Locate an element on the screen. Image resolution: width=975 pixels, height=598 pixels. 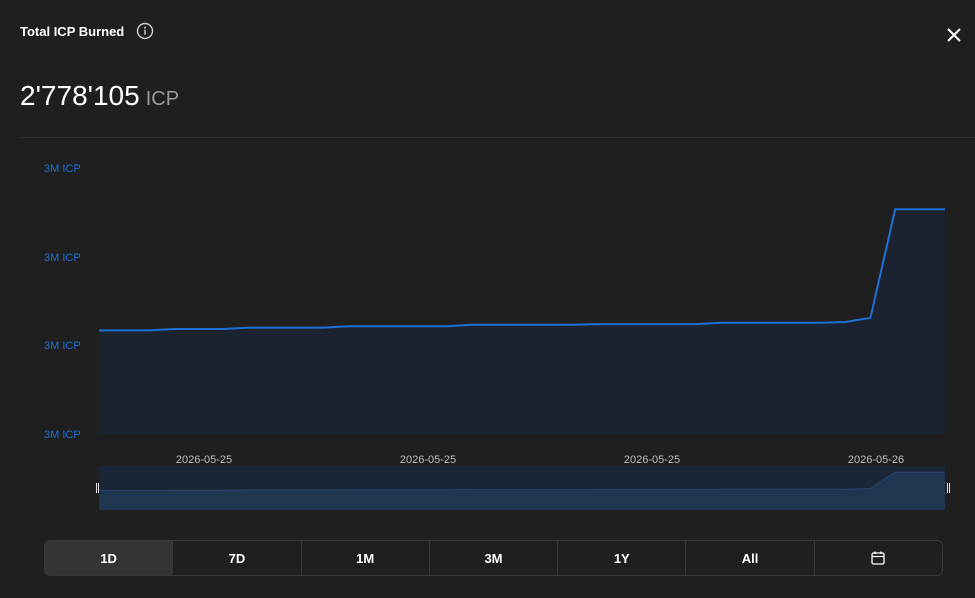
total-value: 2'778'105 ICP is located at coordinates (99, 96).